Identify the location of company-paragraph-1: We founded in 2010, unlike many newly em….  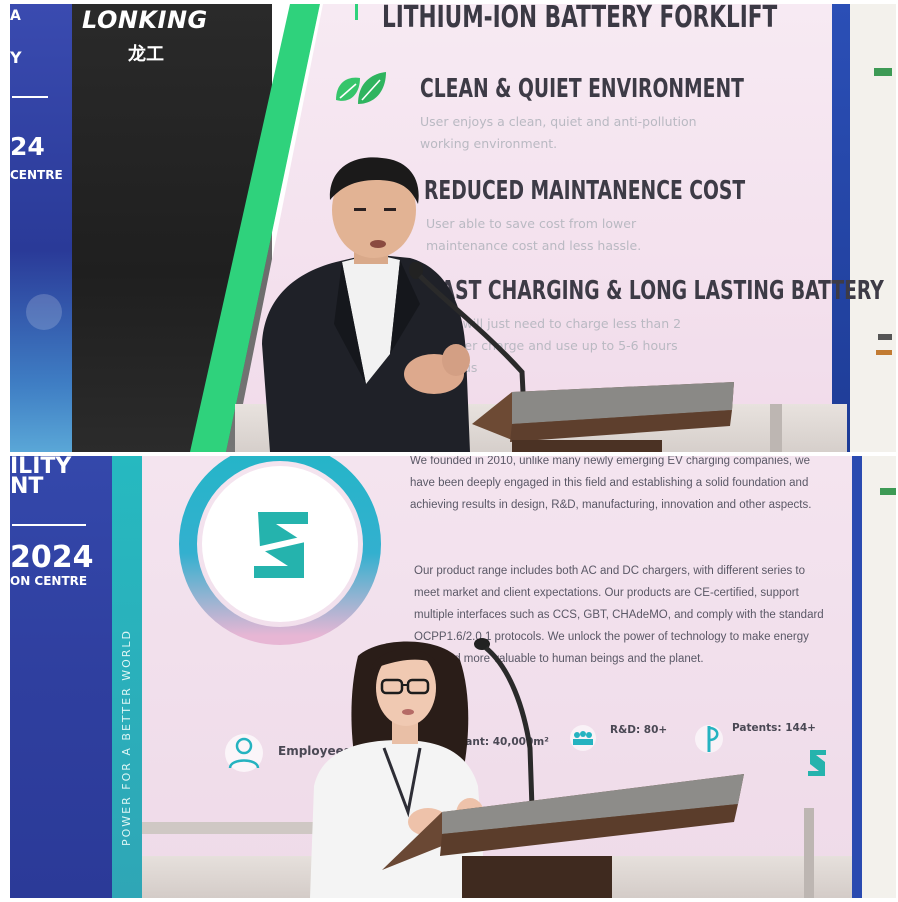
(625, 486).